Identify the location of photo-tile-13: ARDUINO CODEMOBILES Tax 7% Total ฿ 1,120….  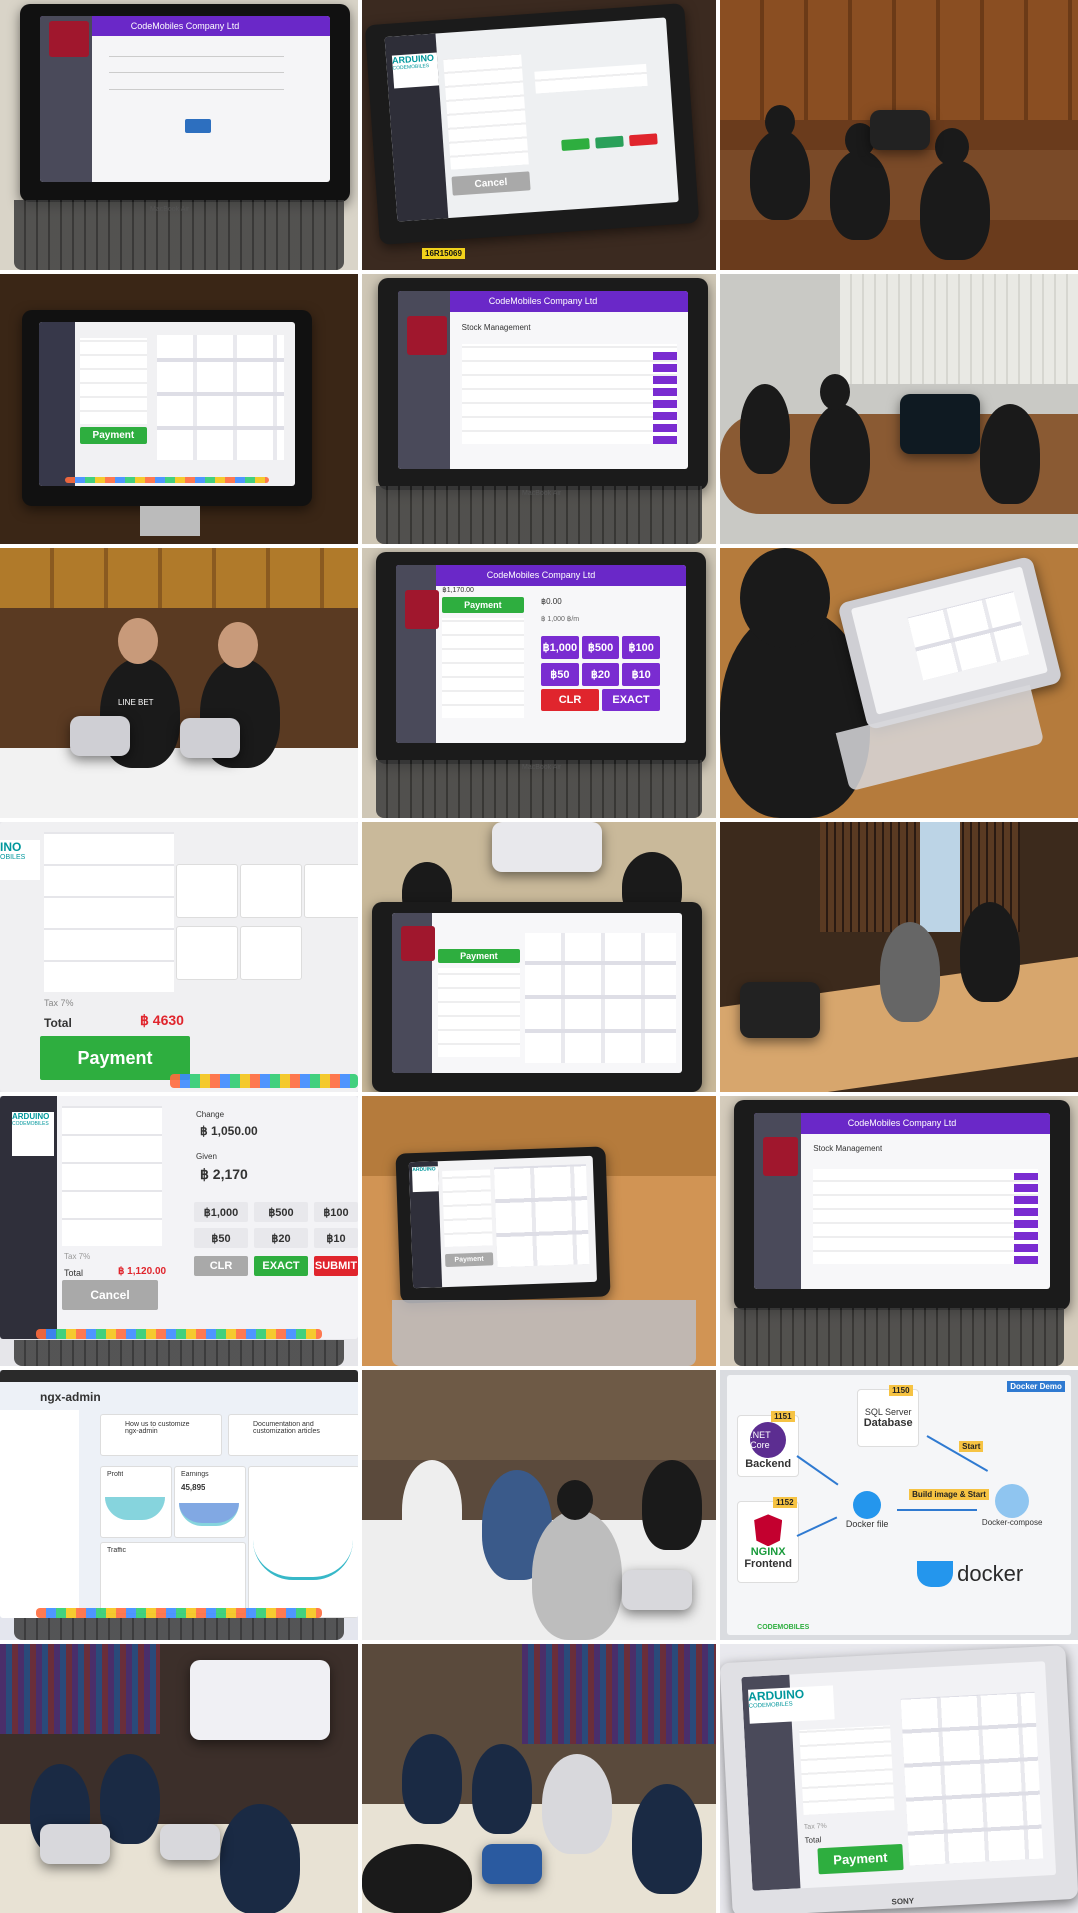
(179, 1231).